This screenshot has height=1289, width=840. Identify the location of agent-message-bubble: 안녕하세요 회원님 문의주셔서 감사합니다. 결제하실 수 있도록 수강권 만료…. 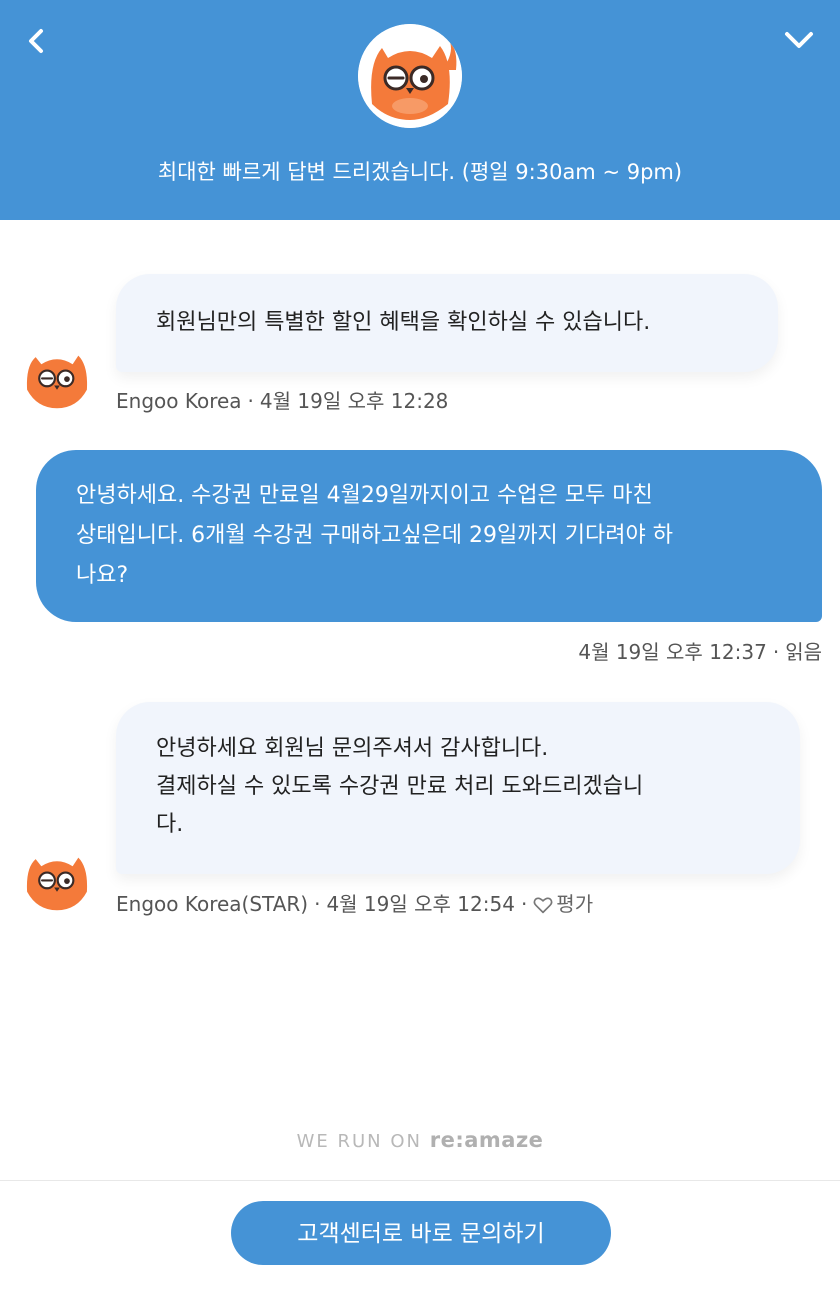
(458, 788).